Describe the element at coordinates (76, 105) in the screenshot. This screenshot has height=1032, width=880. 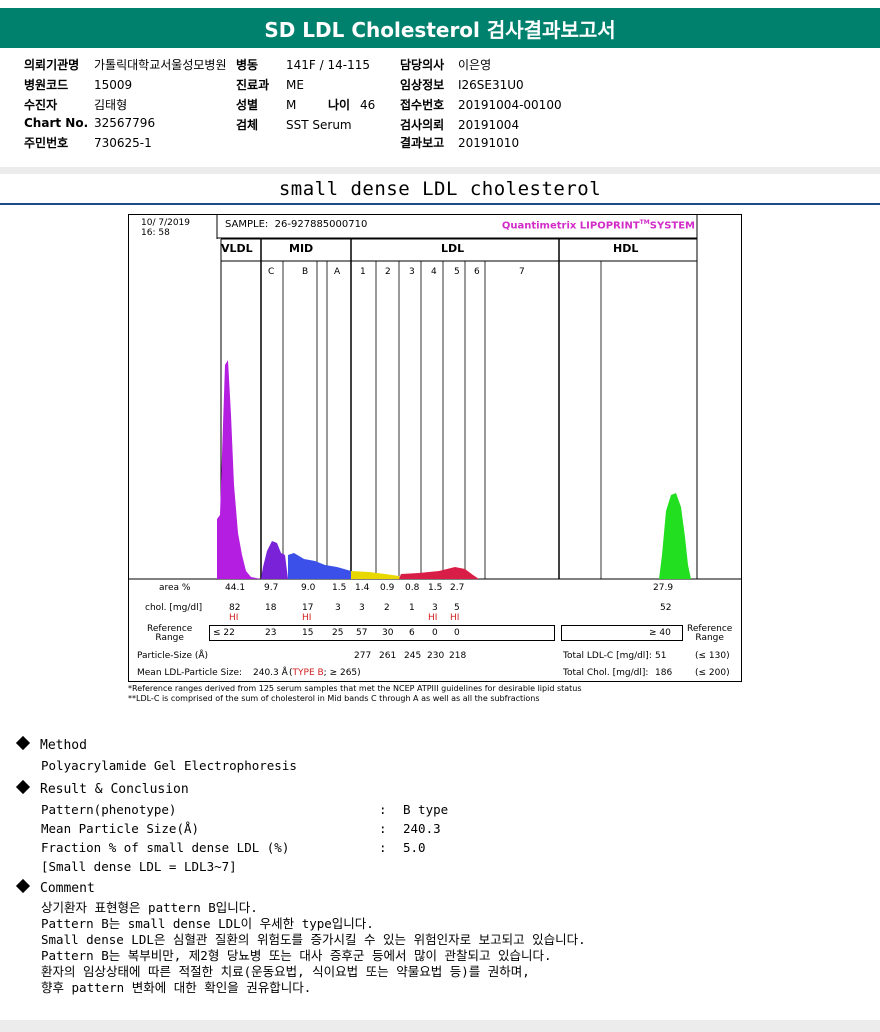
I see `patient-row: 수진자 김태형` at that location.